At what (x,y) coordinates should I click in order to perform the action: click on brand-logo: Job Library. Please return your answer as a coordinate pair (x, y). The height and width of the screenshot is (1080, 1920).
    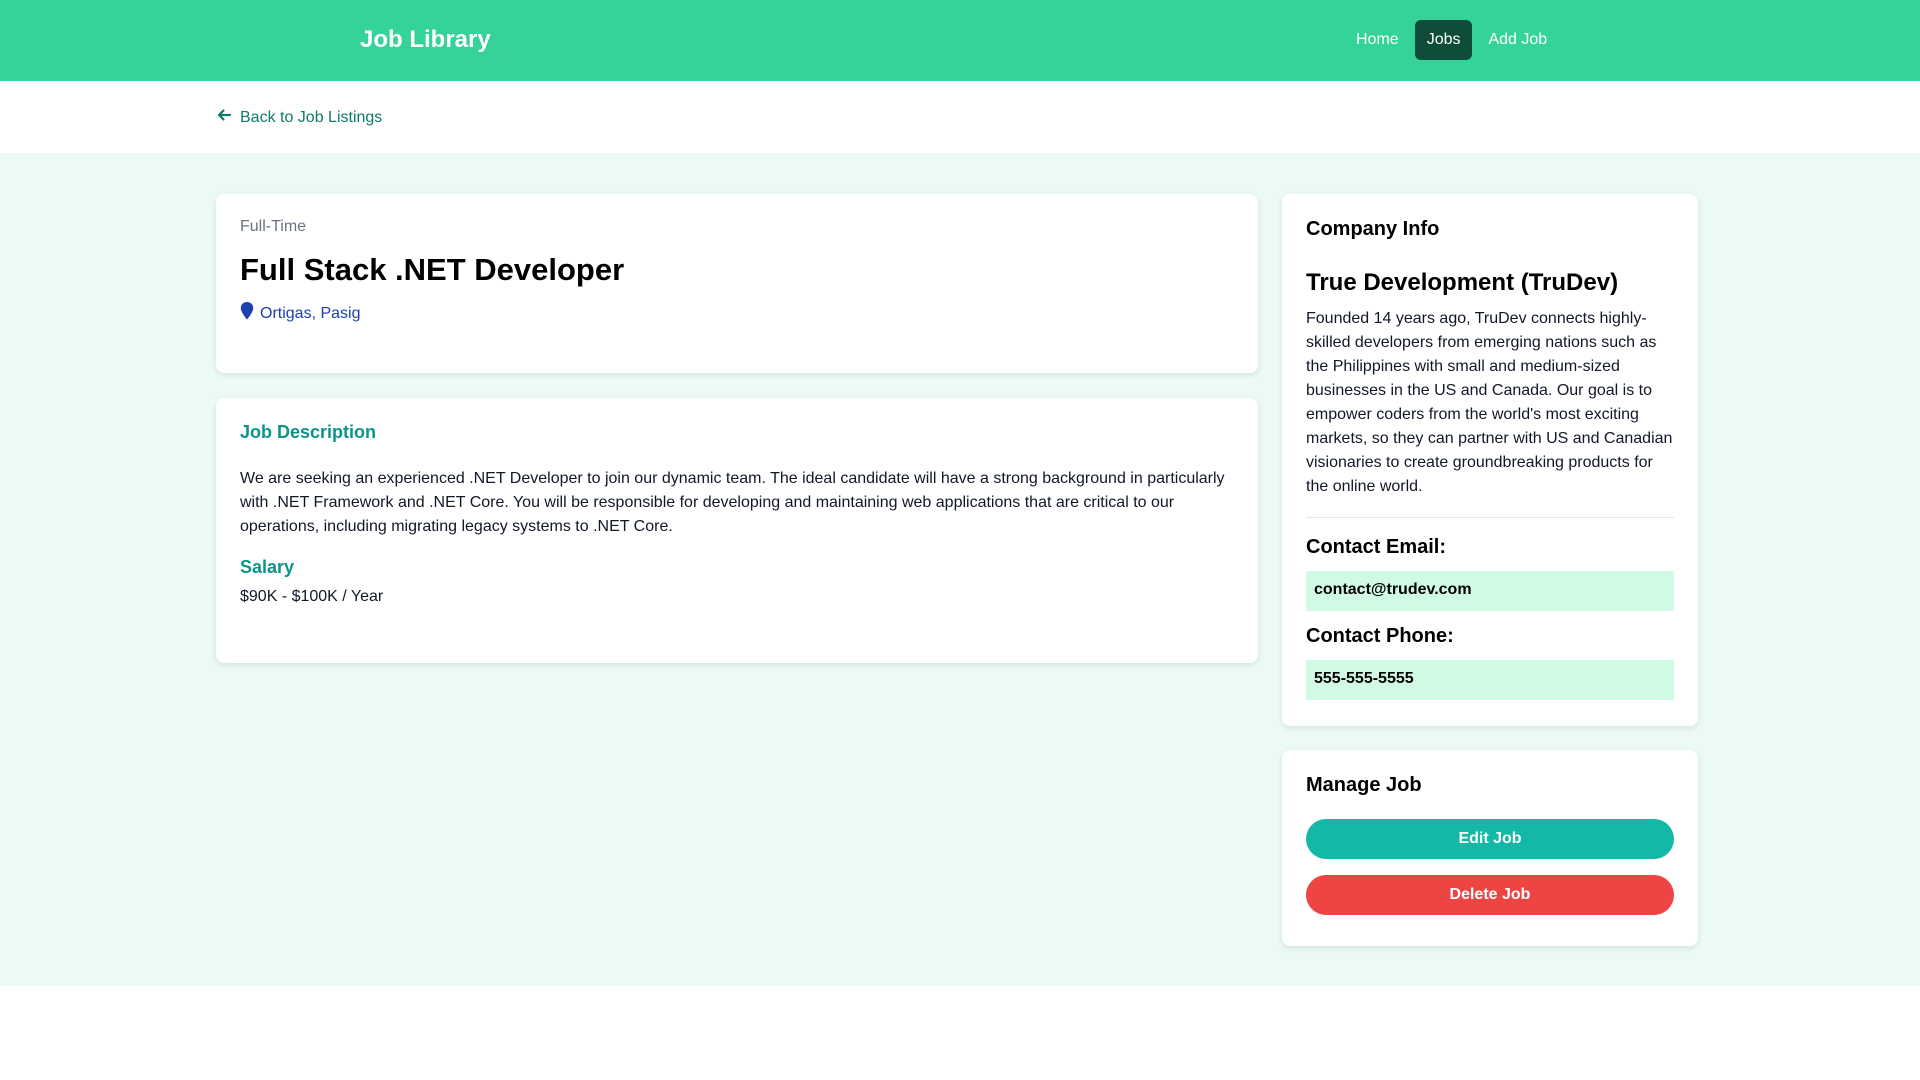
    Looking at the image, I should click on (425, 40).